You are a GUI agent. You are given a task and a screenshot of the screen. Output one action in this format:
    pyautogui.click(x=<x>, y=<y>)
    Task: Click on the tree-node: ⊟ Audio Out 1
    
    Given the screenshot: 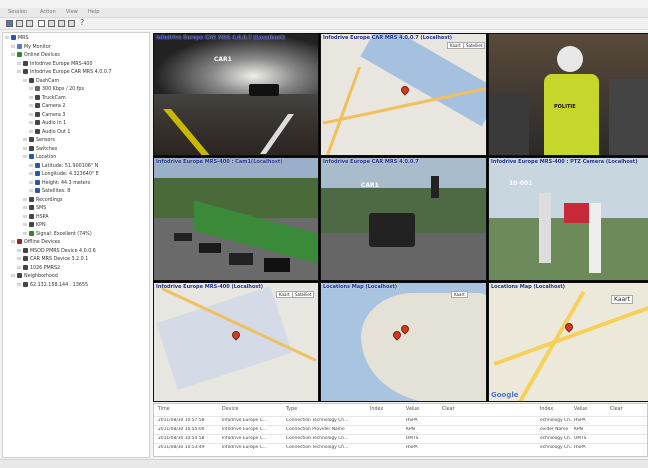 What is the action you would take?
    pyautogui.click(x=49, y=132)
    